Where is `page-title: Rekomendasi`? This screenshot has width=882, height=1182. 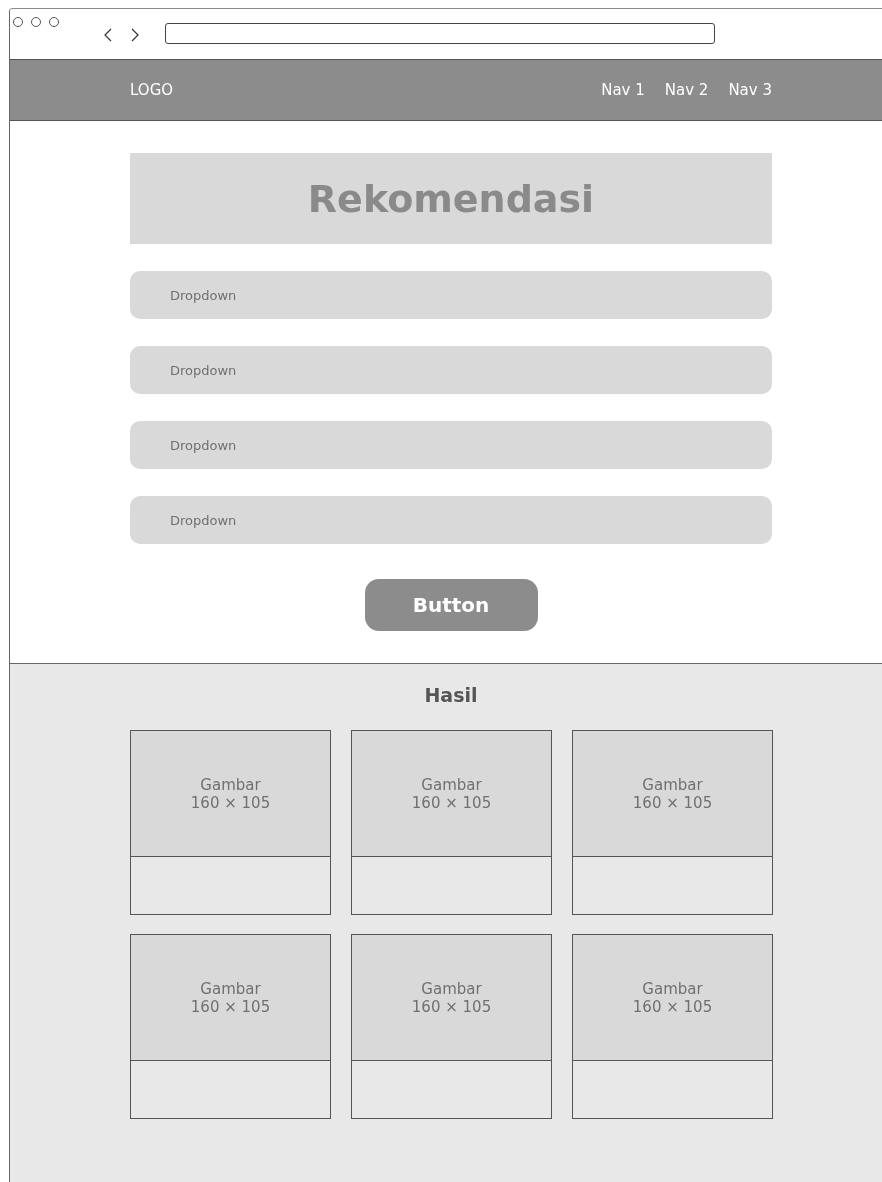
page-title: Rekomendasi is located at coordinates (451, 198).